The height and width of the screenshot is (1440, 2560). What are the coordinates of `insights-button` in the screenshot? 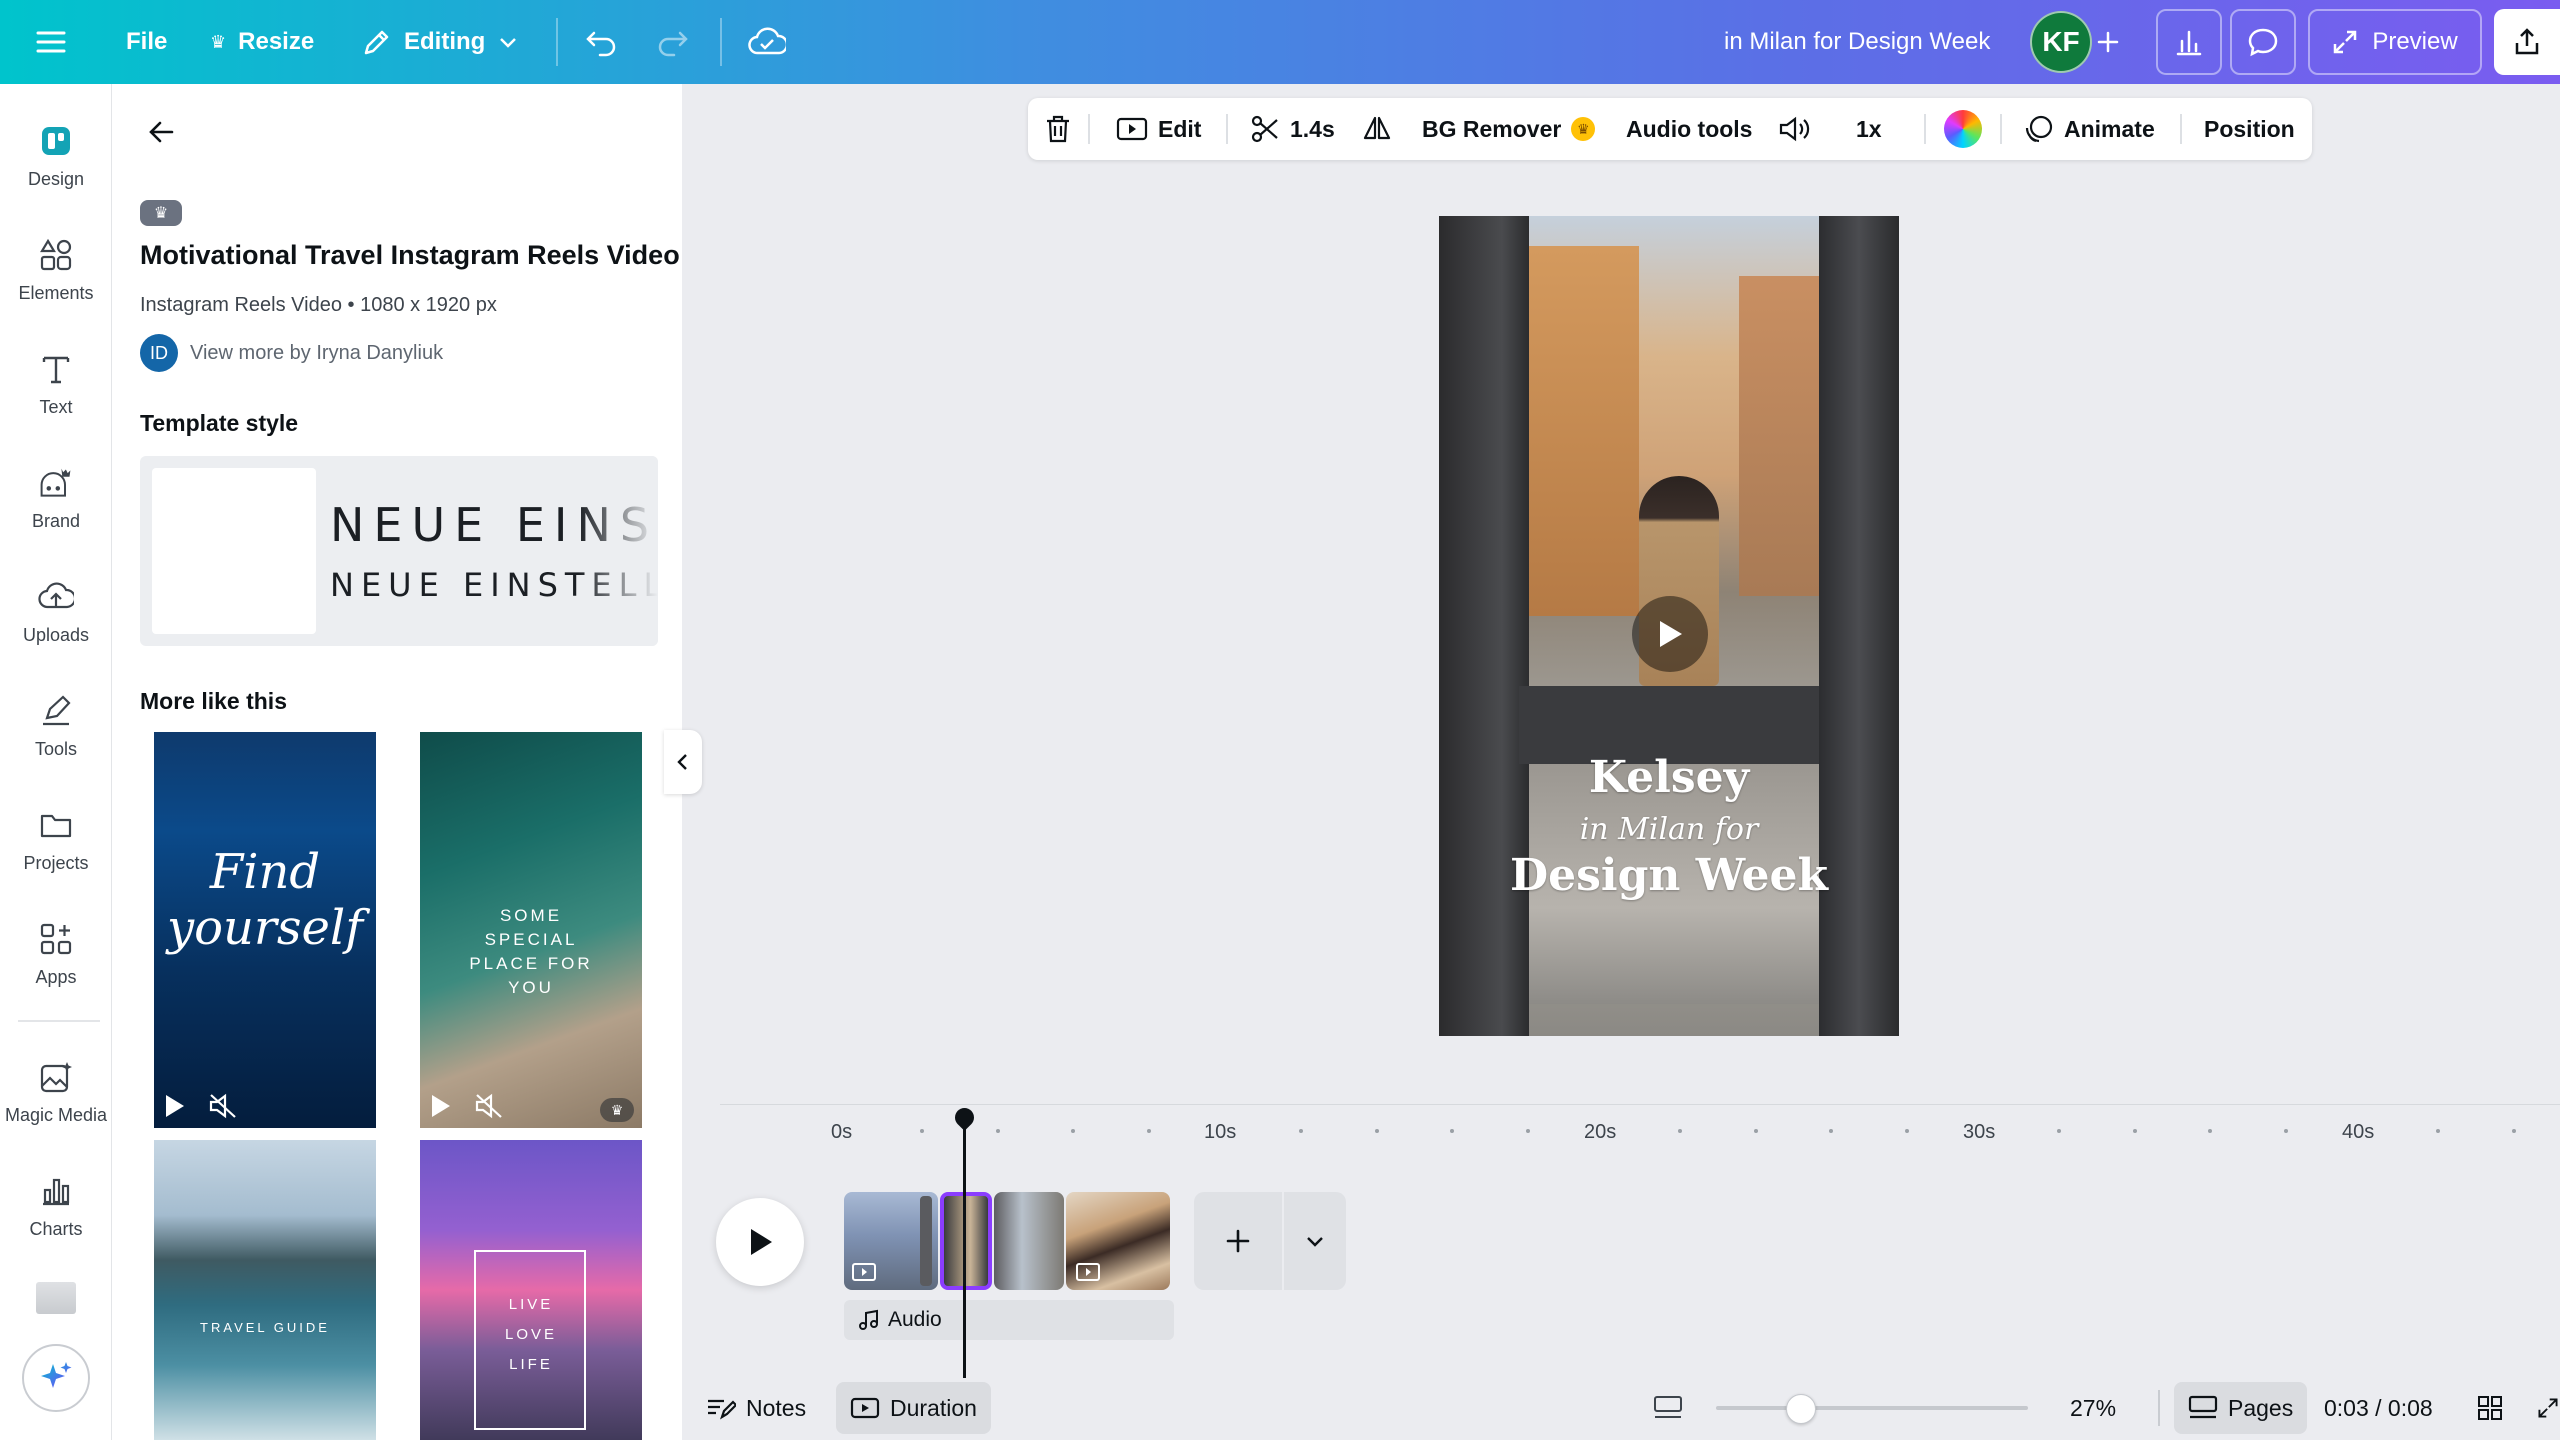 It's located at (2189, 42).